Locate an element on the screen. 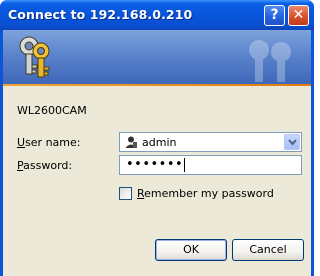  remember-password-checkbox is located at coordinates (125, 193).